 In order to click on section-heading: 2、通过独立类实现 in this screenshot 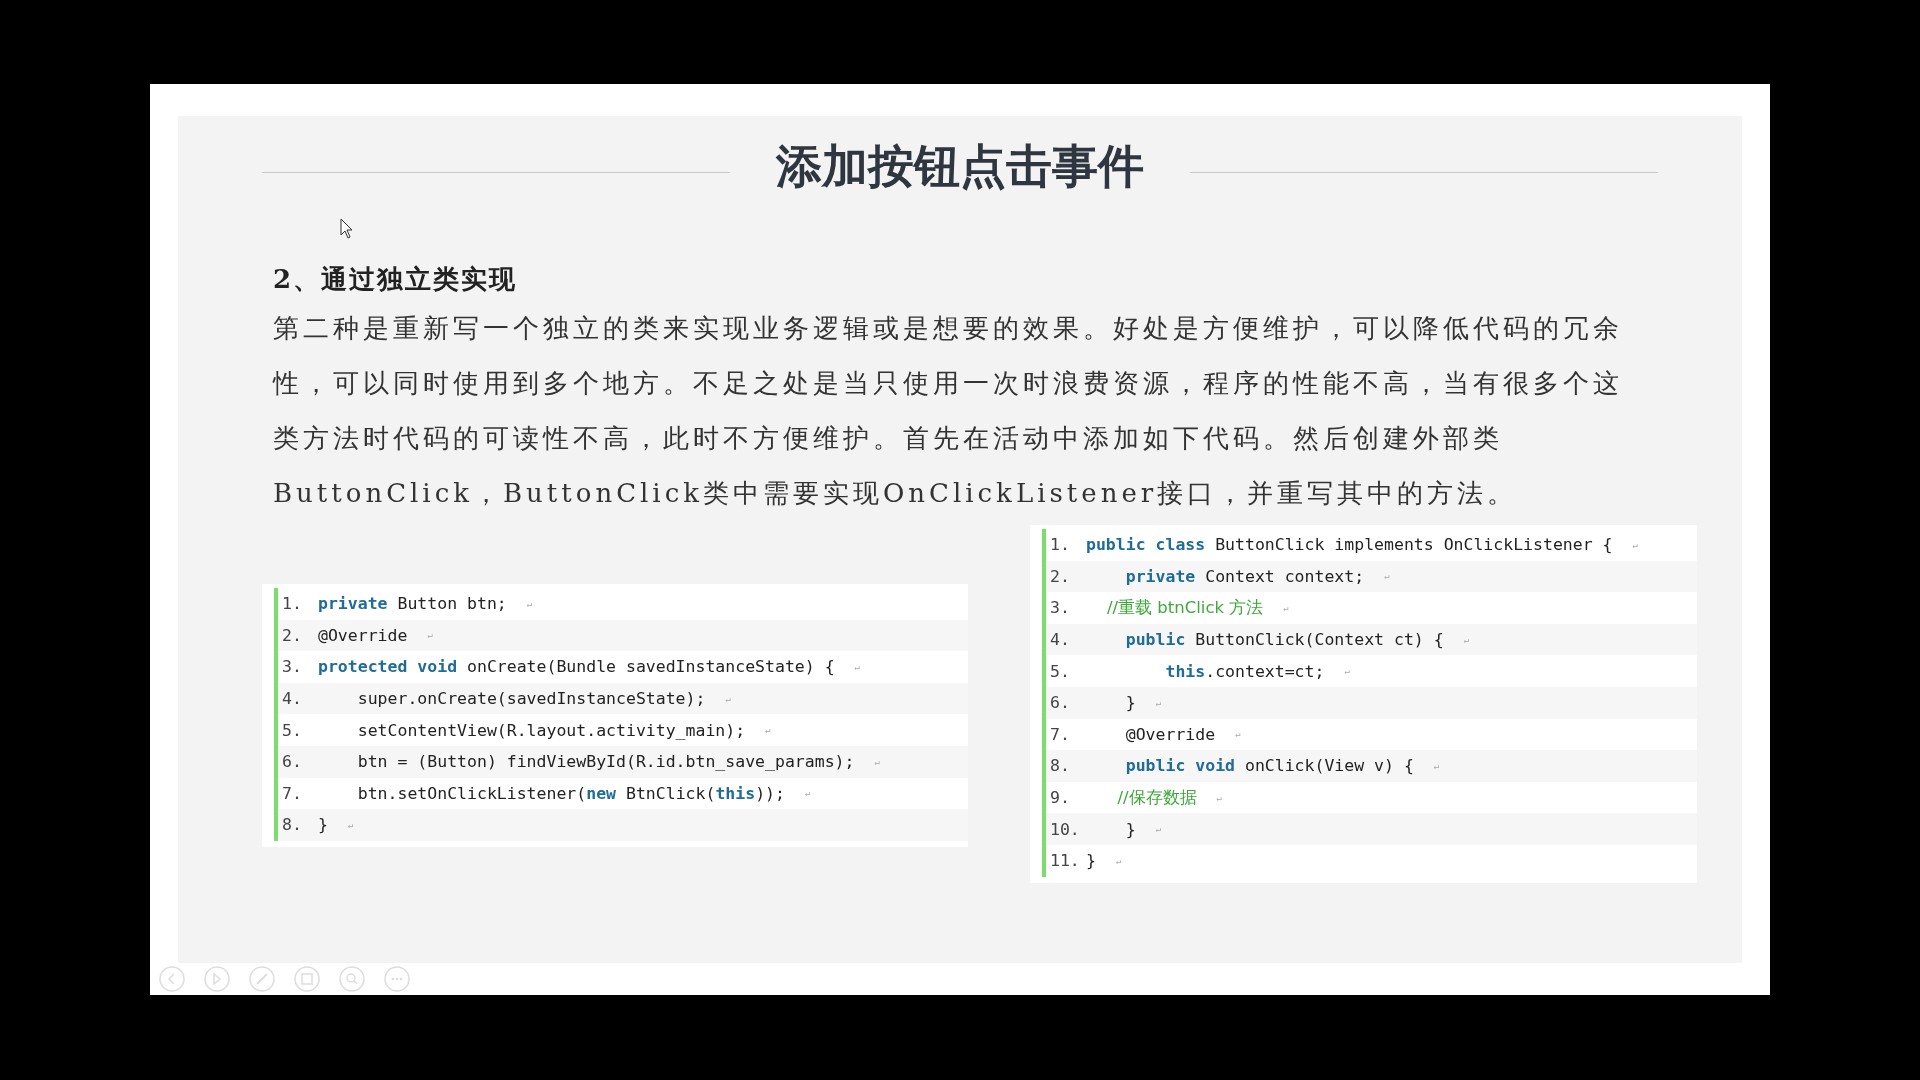, I will do `click(396, 279)`.